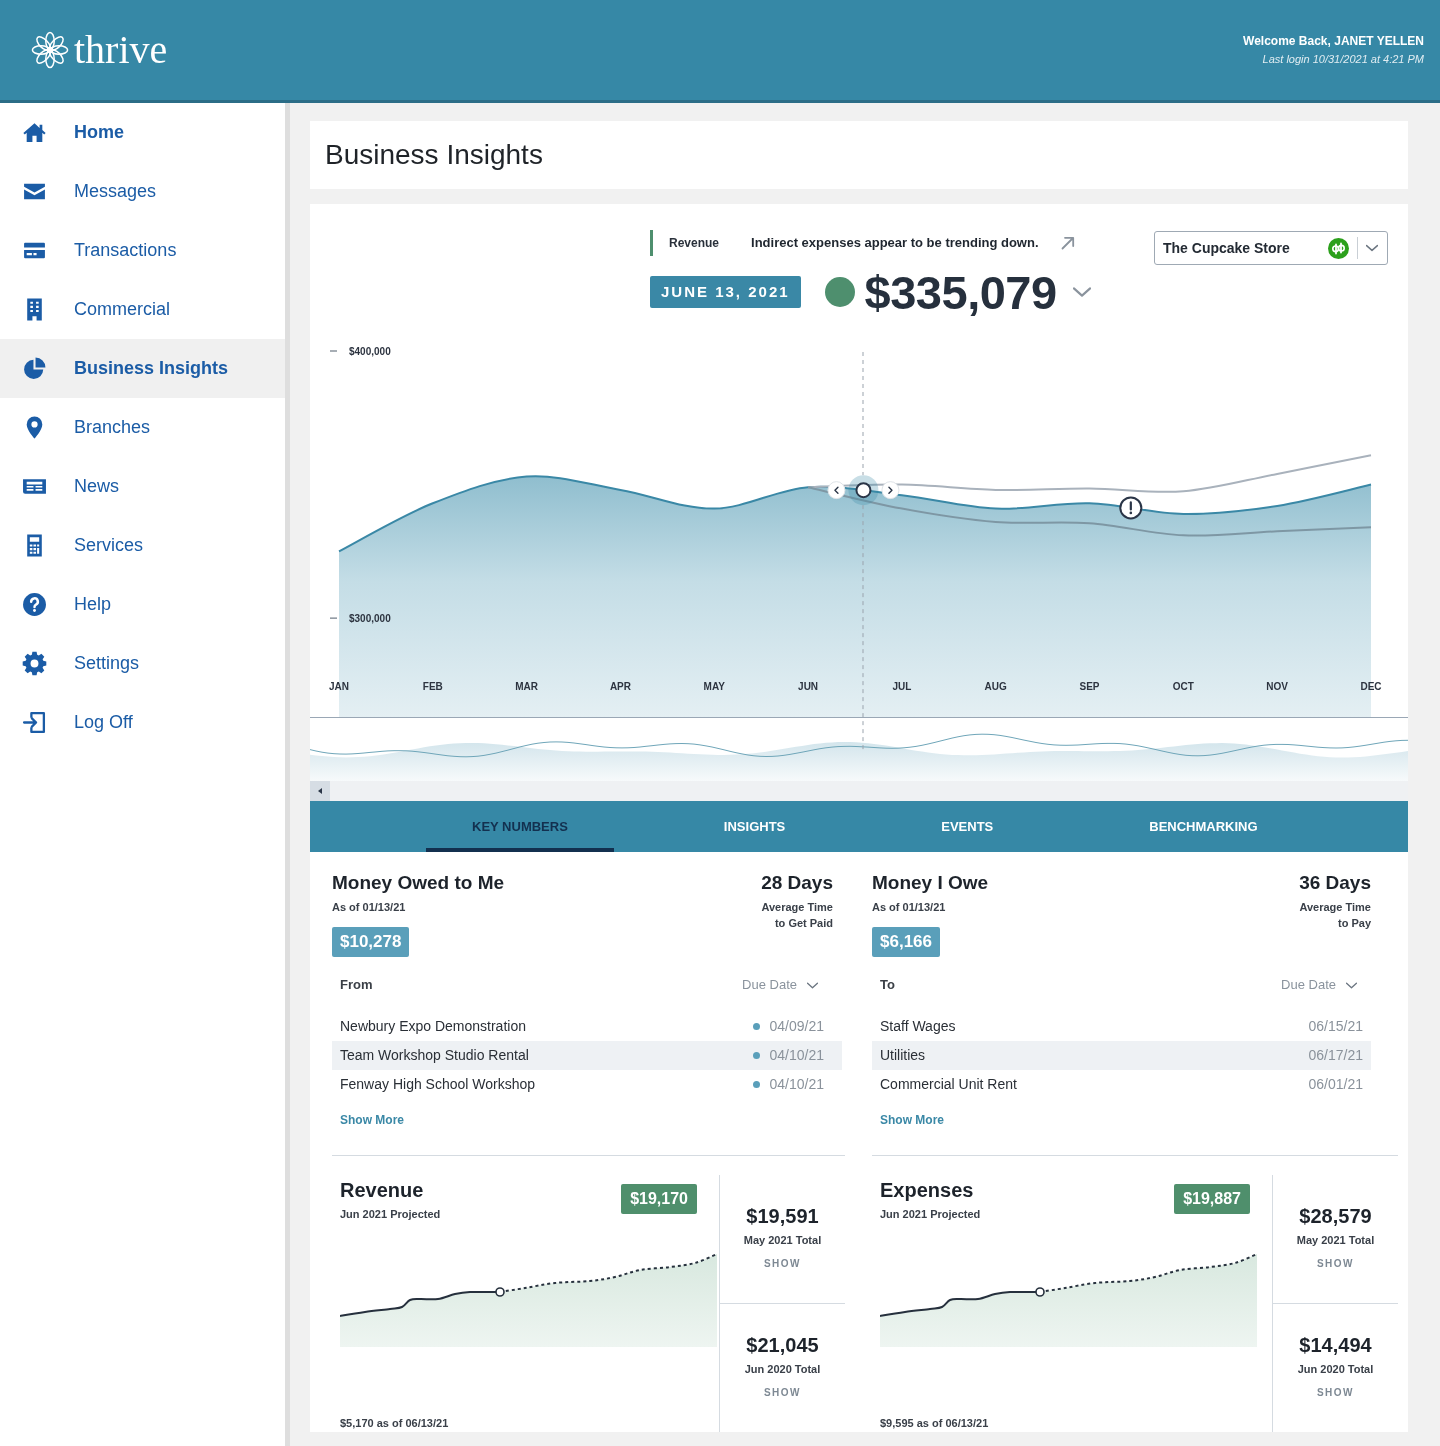 This screenshot has height=1446, width=1440. Describe the element at coordinates (587, 1084) in the screenshot. I see `list-row: Fenway High School Workshop 04/10/21` at that location.